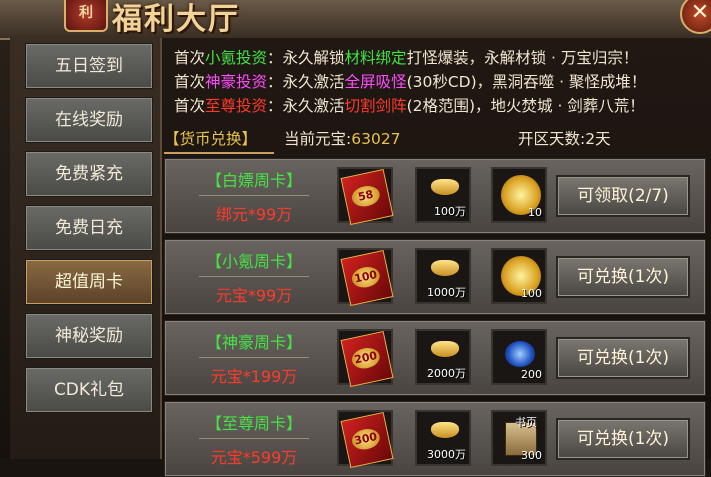 The width and height of the screenshot is (711, 477). What do you see at coordinates (236, 82) in the screenshot?
I see `announce-name: 神豪投资` at bounding box center [236, 82].